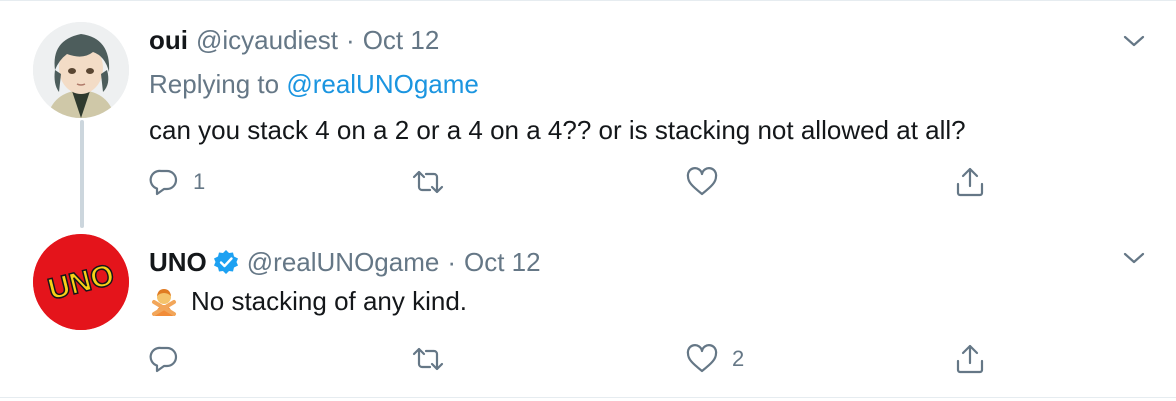 The image size is (1176, 401). I want to click on tweet-header: UNO @realUNOgame · Oct 12, so click(345, 262).